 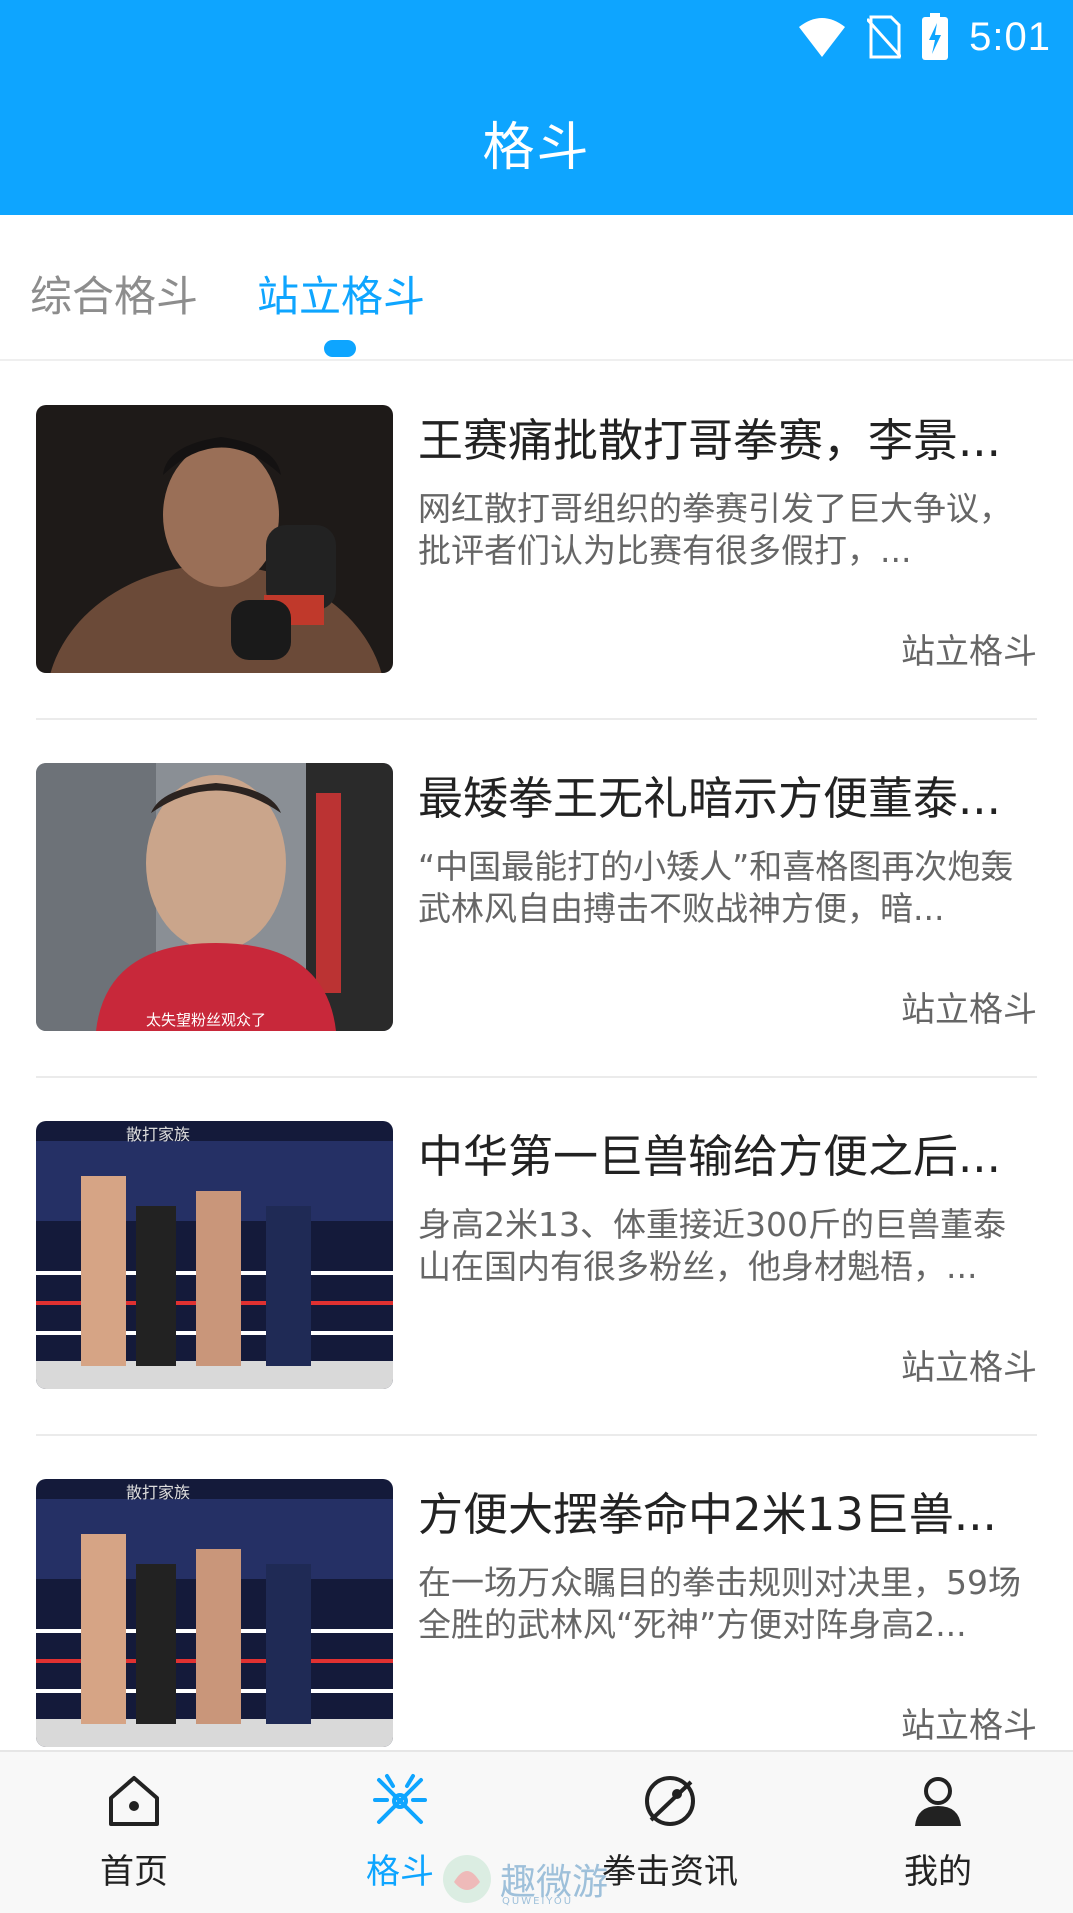 What do you see at coordinates (822, 37) in the screenshot?
I see `wifi-icon` at bounding box center [822, 37].